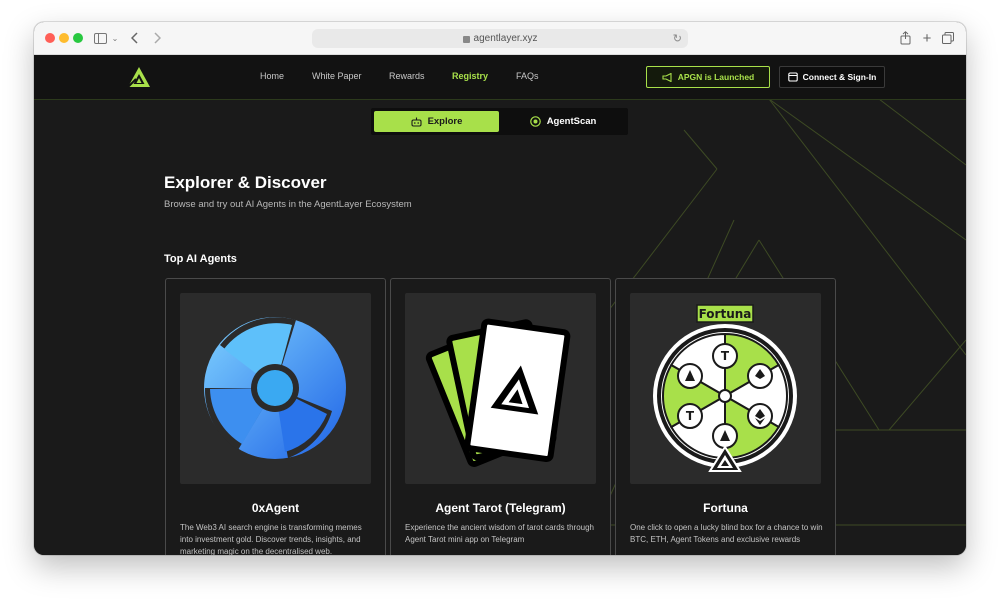 This screenshot has height=600, width=1000. Describe the element at coordinates (275, 508) in the screenshot. I see `agent-card-name: 0xAgent` at that location.